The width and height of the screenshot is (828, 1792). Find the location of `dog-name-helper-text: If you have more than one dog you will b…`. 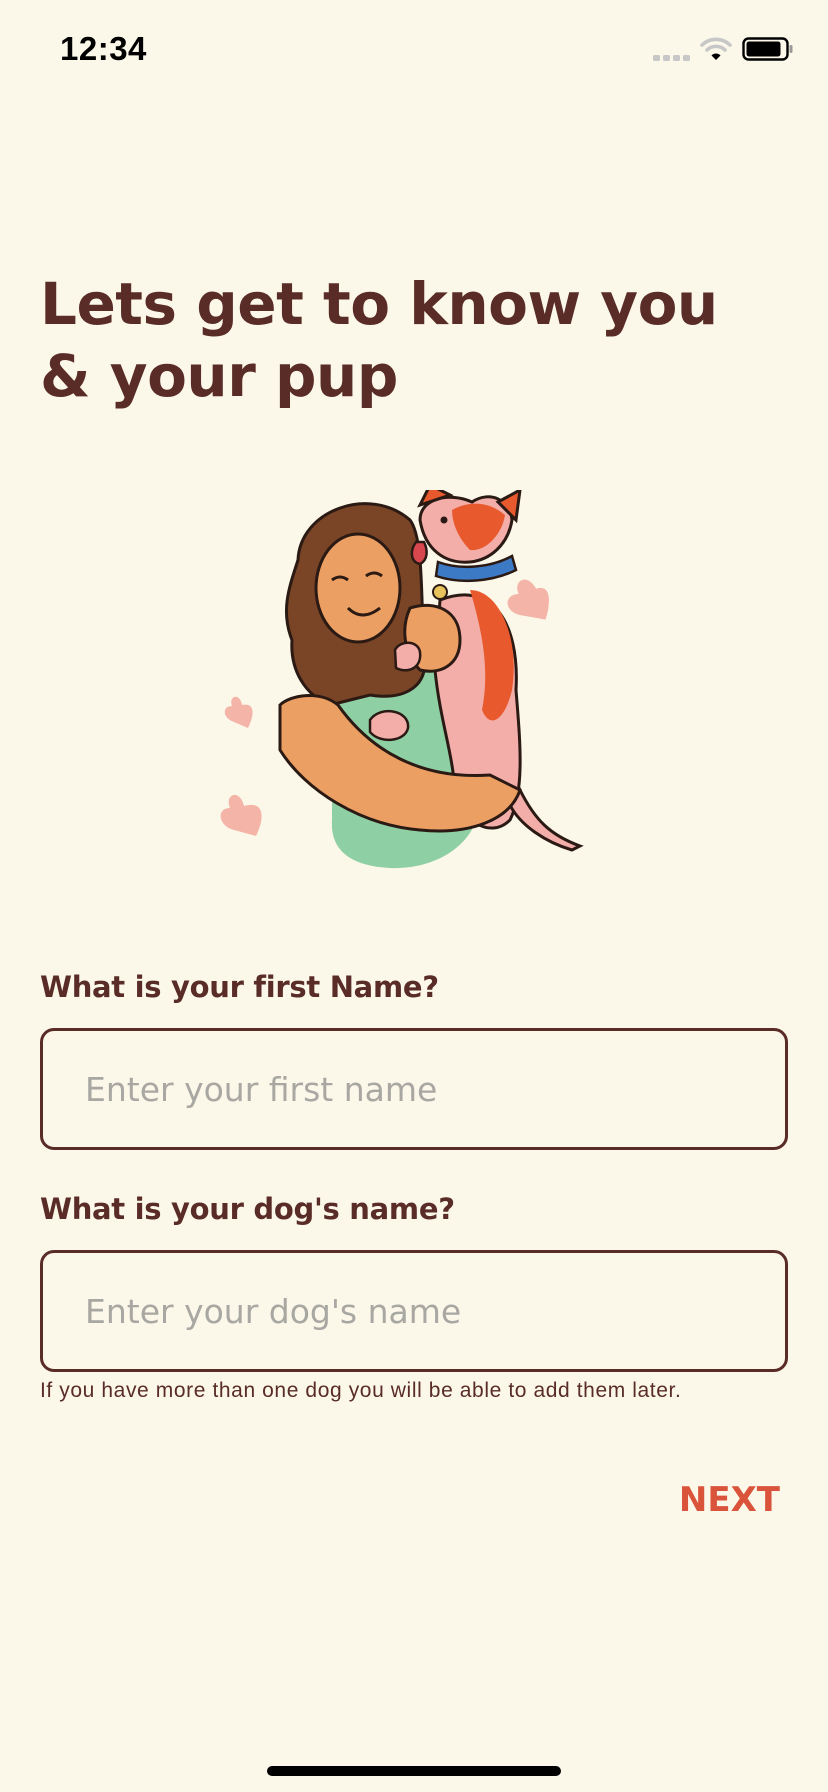

dog-name-helper-text: If you have more than one dog you will b… is located at coordinates (361, 1390).